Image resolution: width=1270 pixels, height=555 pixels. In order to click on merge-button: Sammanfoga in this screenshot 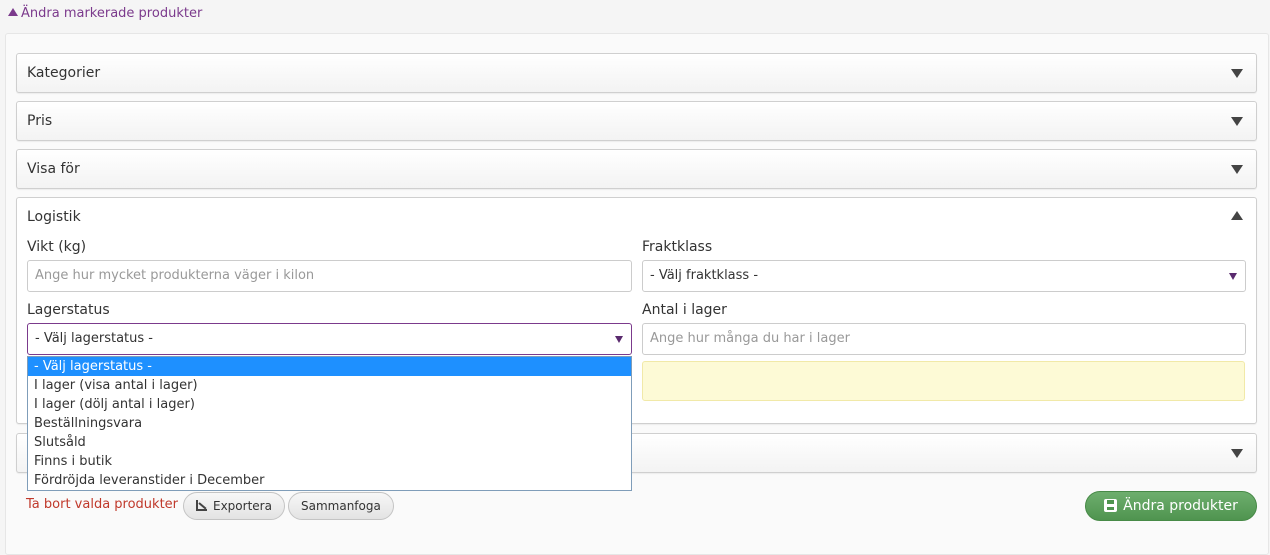, I will do `click(341, 506)`.